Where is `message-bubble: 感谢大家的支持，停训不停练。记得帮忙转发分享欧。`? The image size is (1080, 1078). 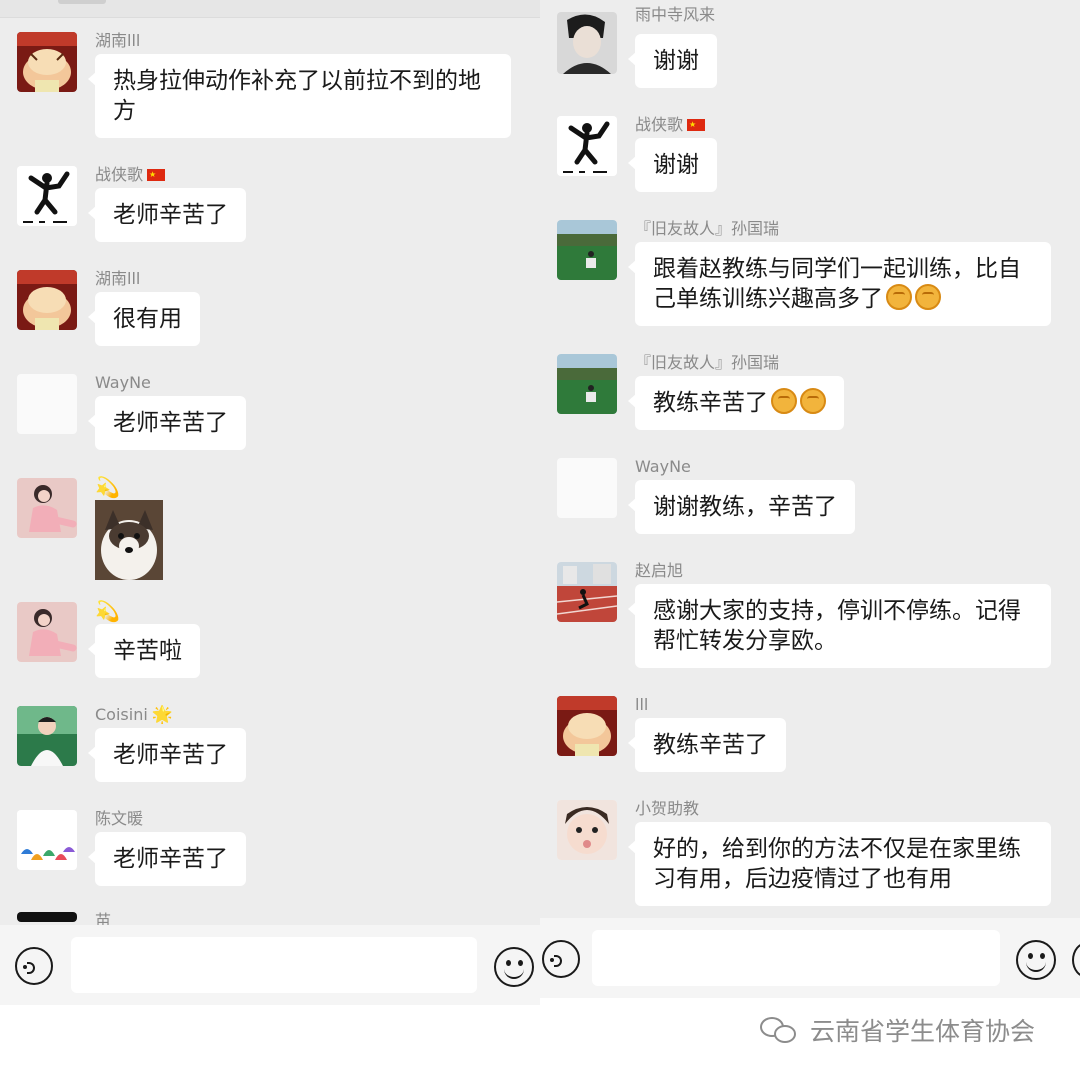 message-bubble: 感谢大家的支持，停训不停练。记得帮忙转发分享欧。 is located at coordinates (839, 626).